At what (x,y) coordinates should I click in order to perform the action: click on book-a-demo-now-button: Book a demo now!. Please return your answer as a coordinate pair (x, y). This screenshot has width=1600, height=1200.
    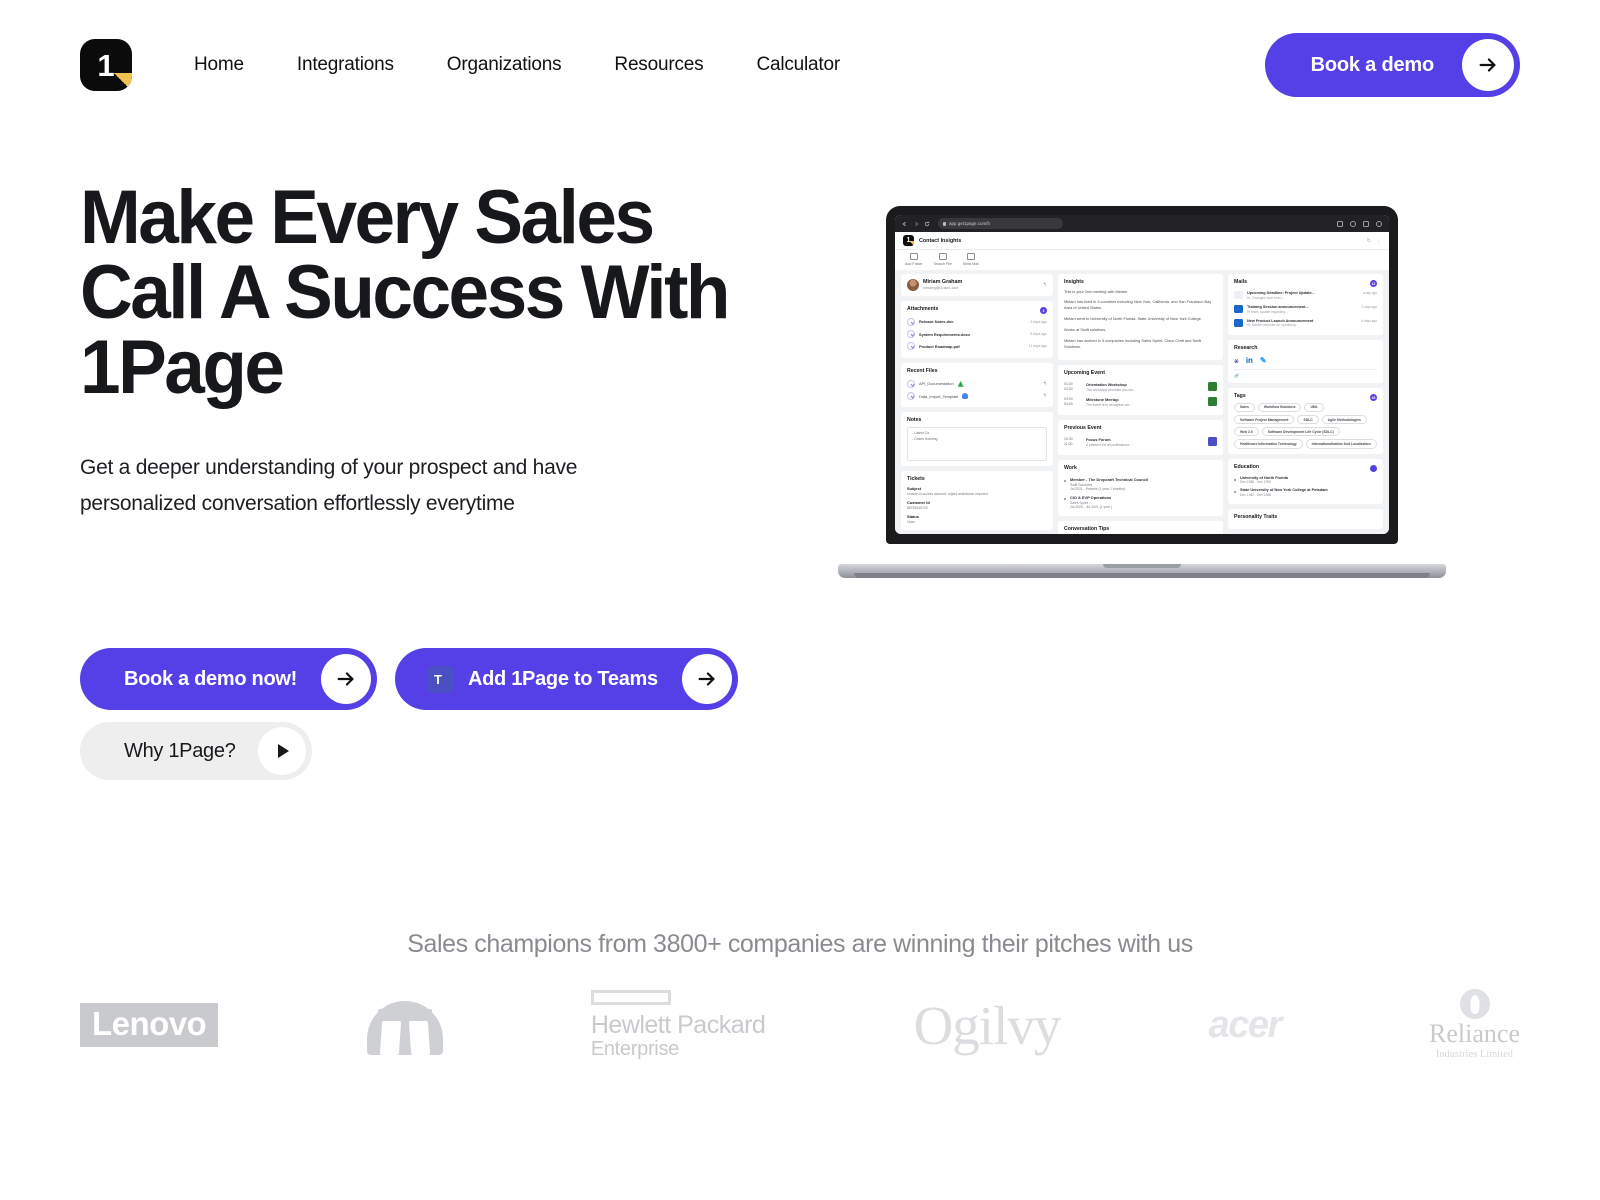
    Looking at the image, I should click on (228, 679).